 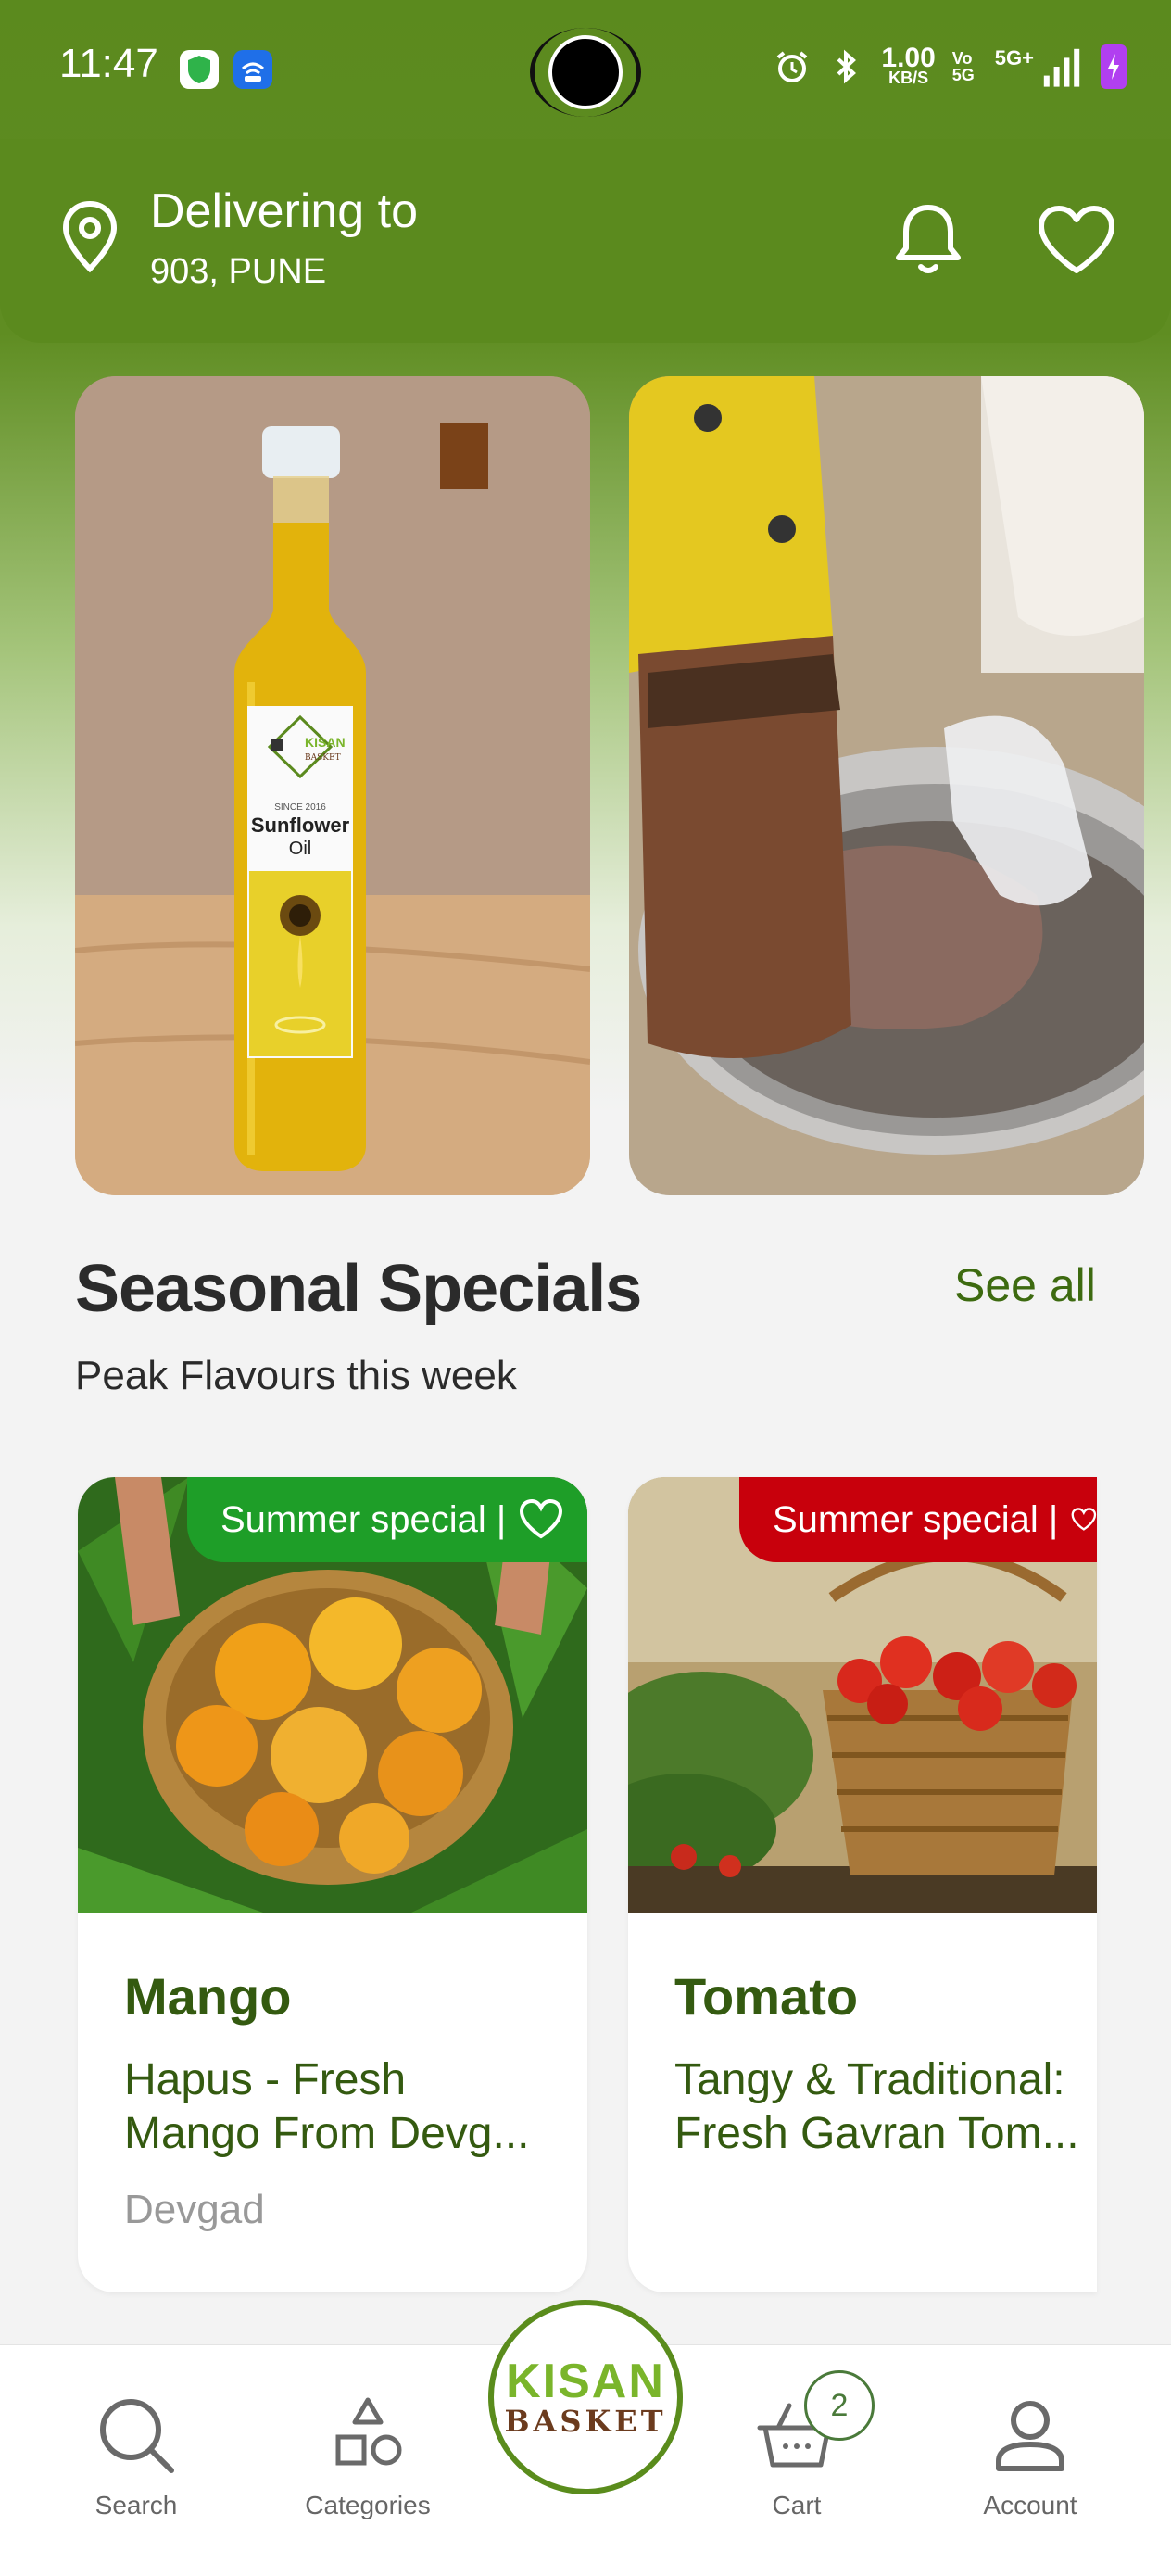 What do you see at coordinates (200, 69) in the screenshot?
I see `shield-app-icon` at bounding box center [200, 69].